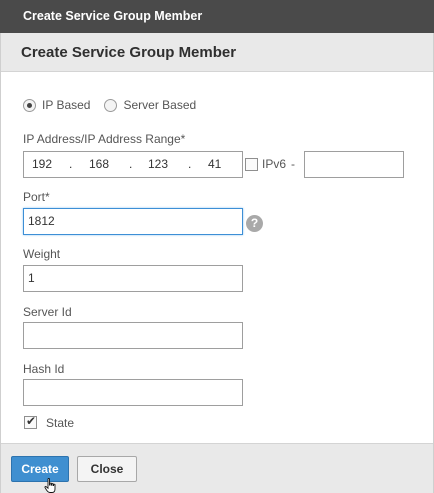  Describe the element at coordinates (274, 164) in the screenshot. I see `ipv6-label: IPv6` at that location.